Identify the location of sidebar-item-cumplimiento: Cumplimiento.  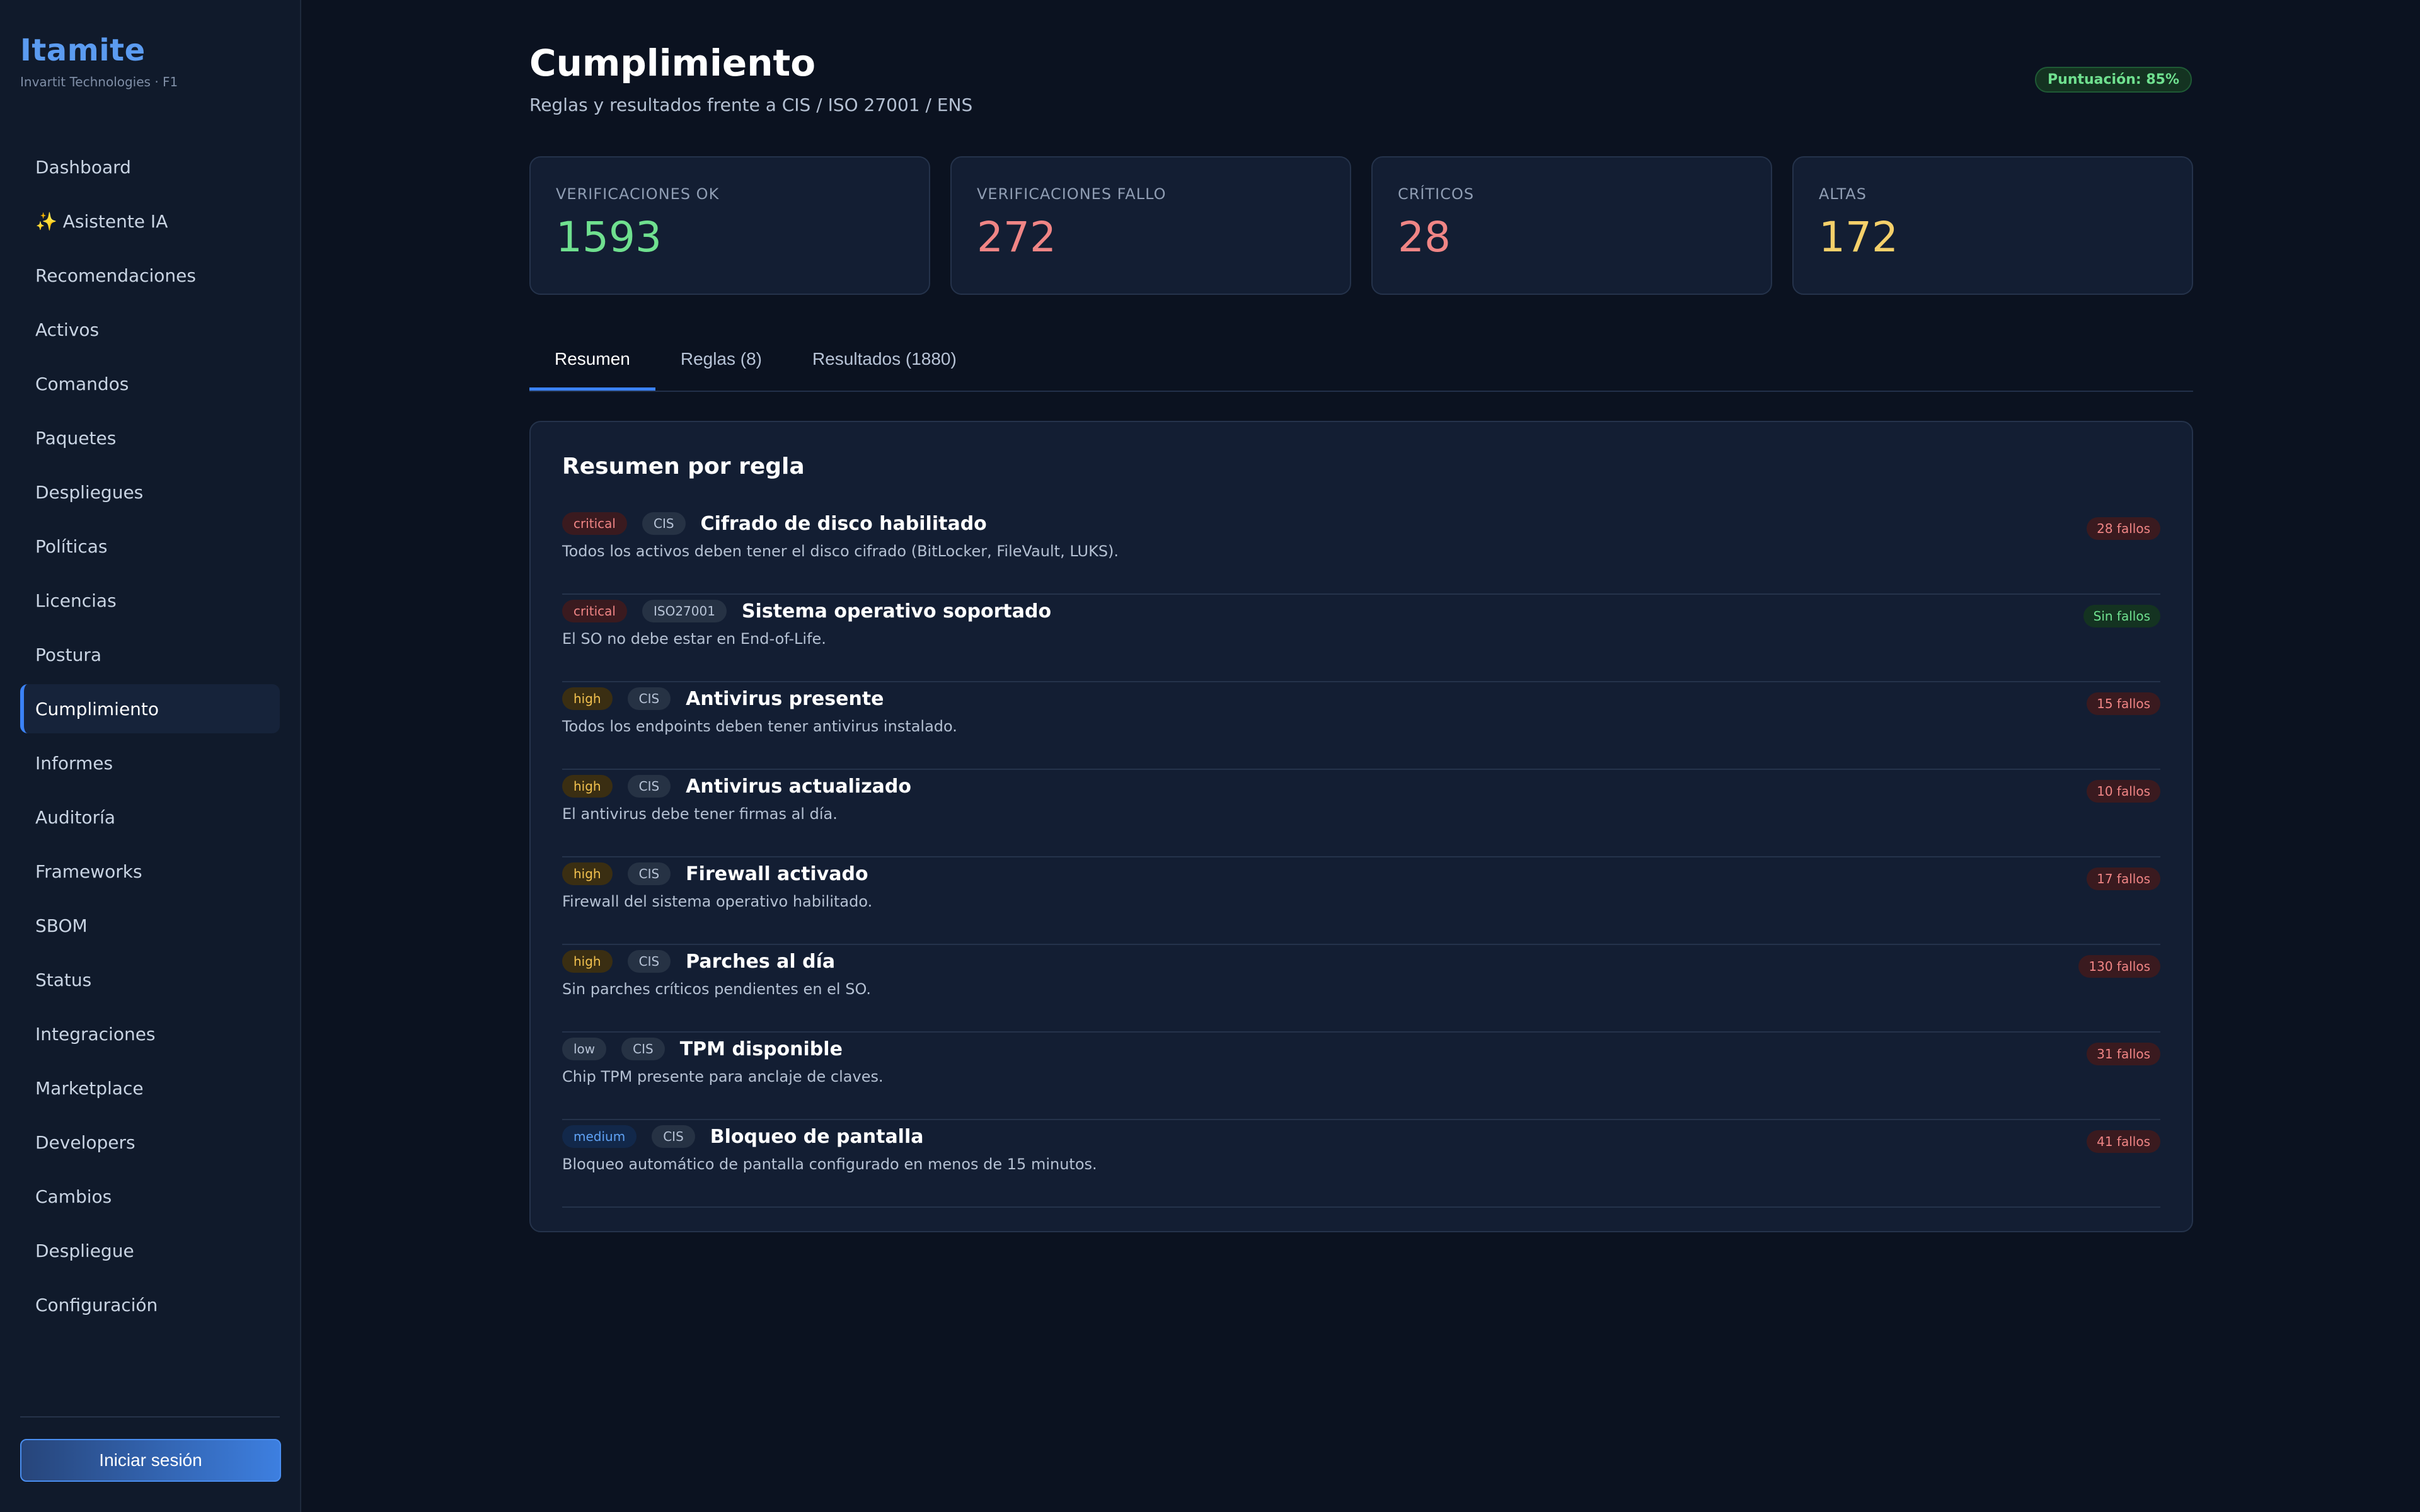
(150, 708).